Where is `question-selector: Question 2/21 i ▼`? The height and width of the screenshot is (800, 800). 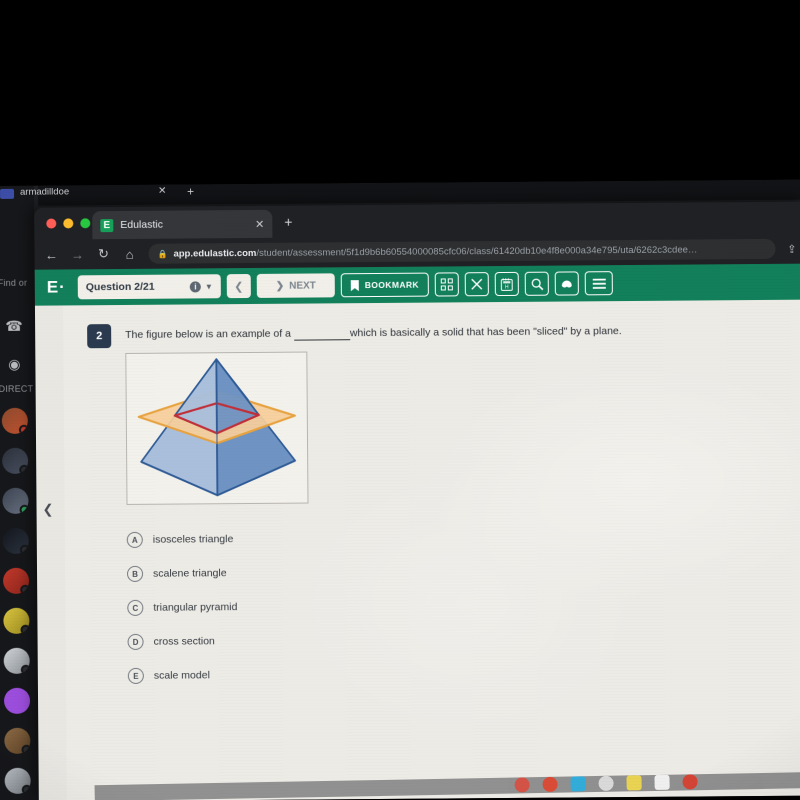 question-selector: Question 2/21 i ▼ is located at coordinates (149, 287).